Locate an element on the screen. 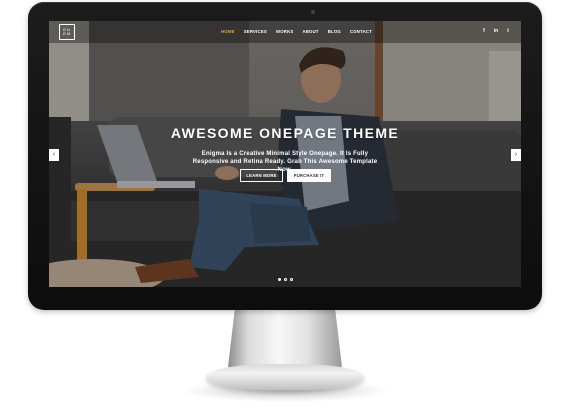 This screenshot has width=570, height=408. nav-item-works: WORKS is located at coordinates (284, 31).